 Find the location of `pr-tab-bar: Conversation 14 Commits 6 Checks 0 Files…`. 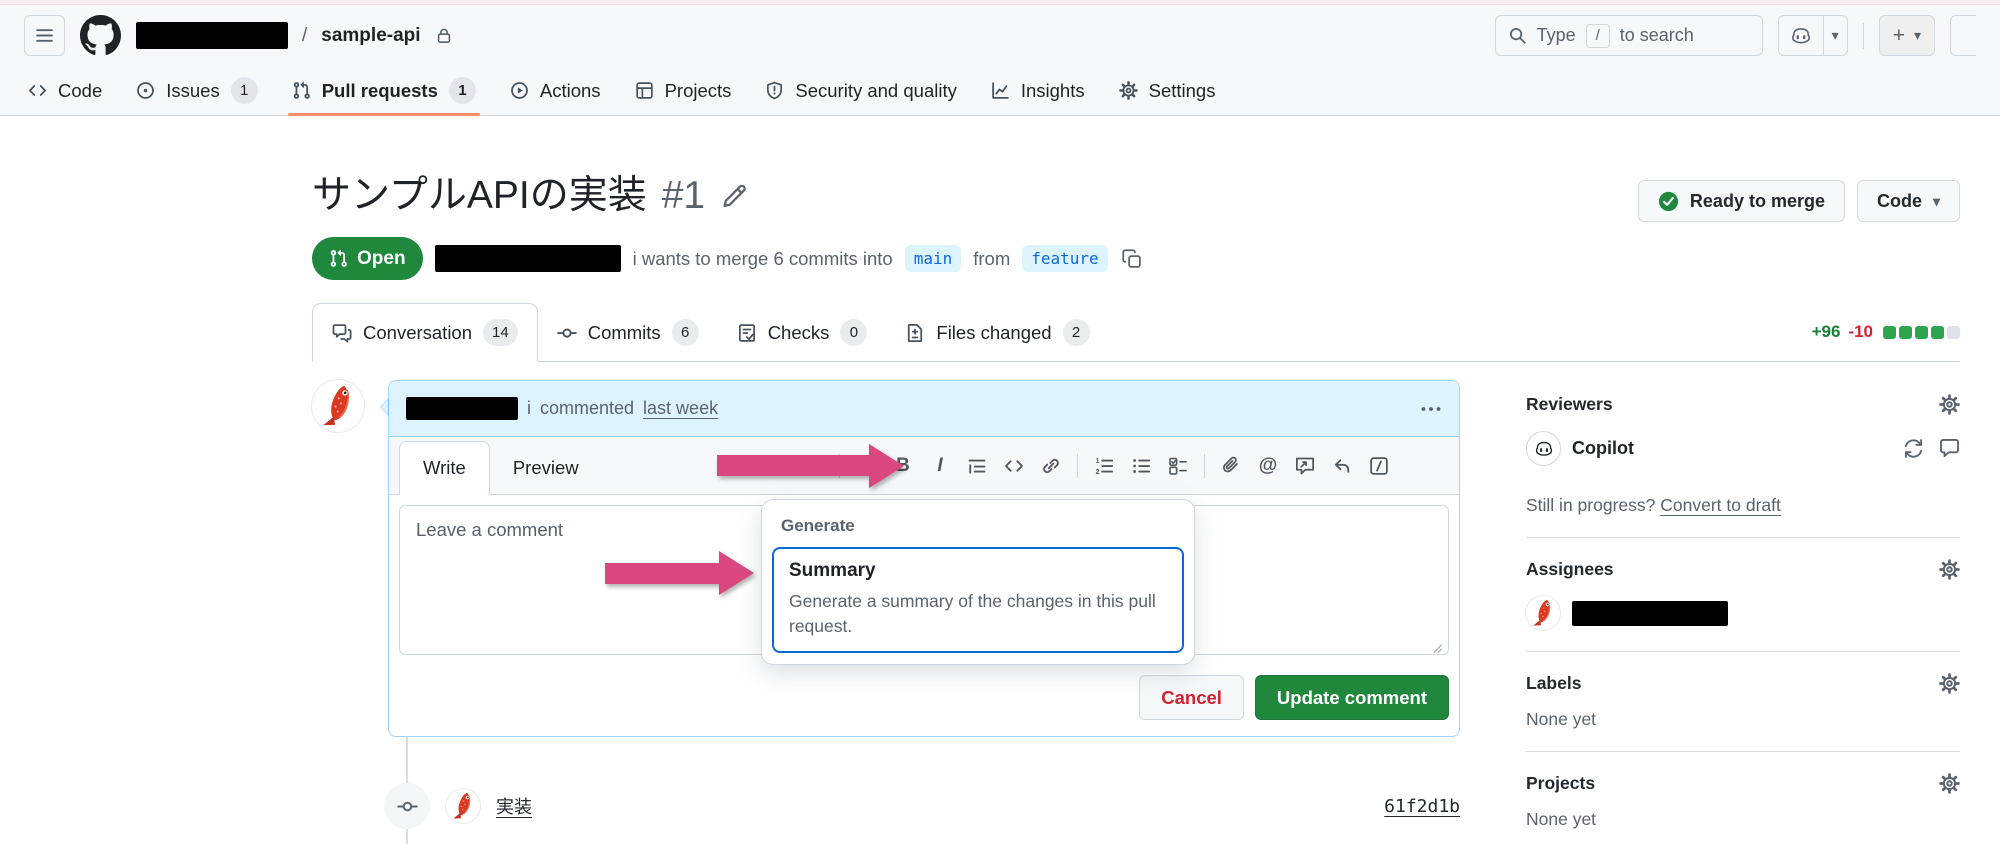

pr-tab-bar: Conversation 14 Commits 6 Checks 0 Files… is located at coordinates (1136, 332).